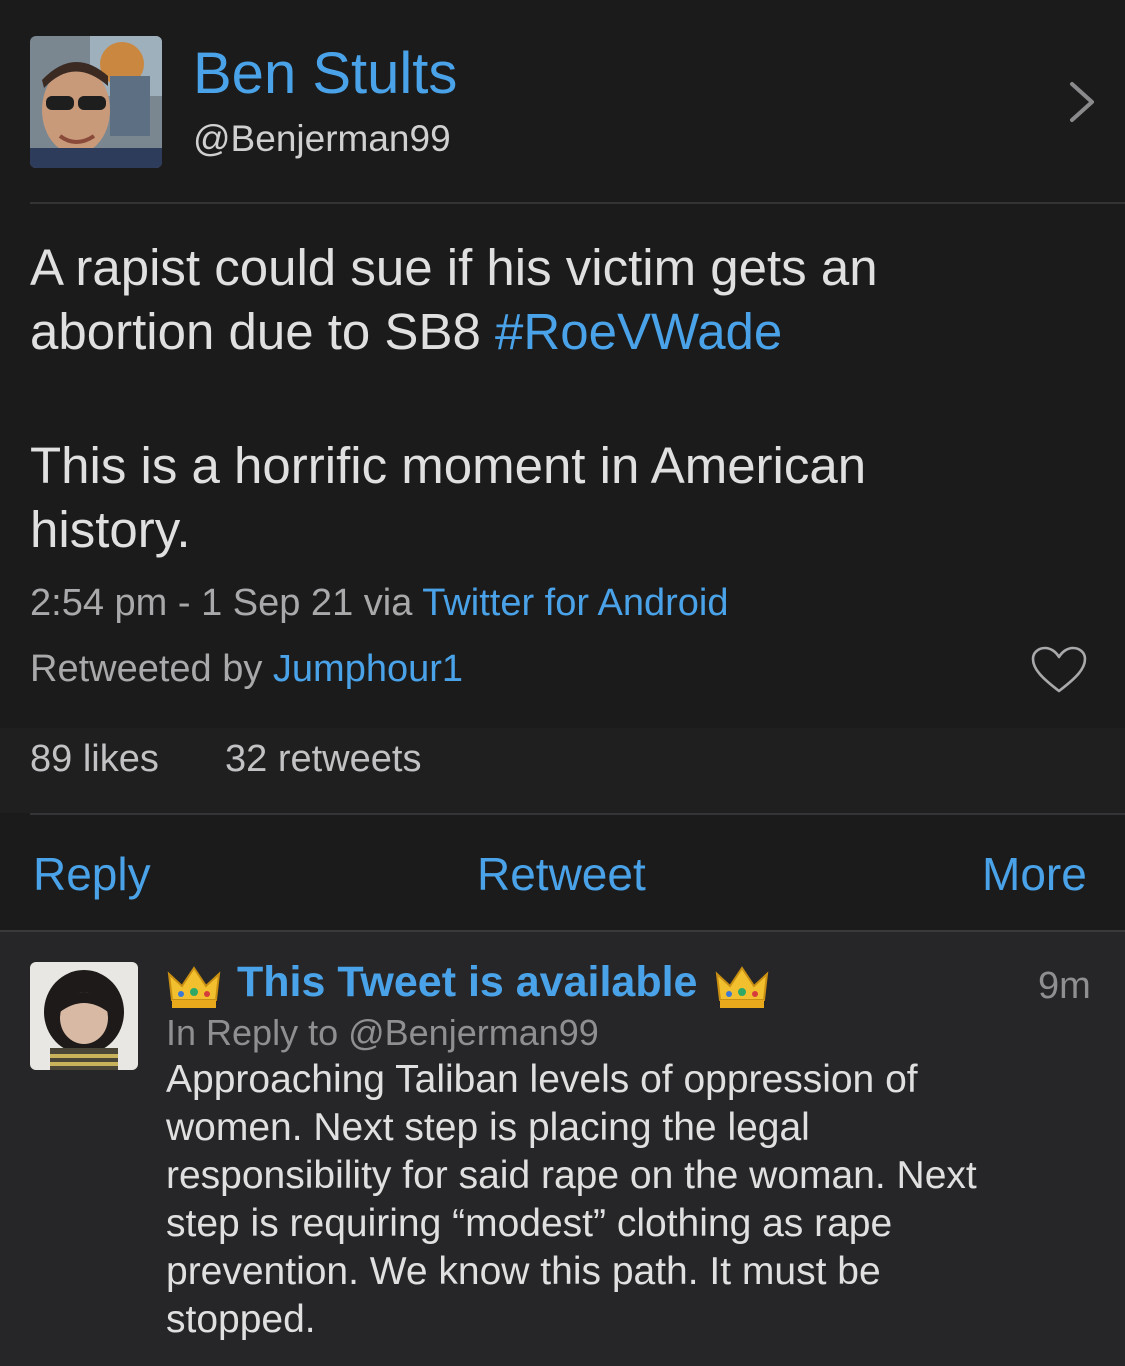 The height and width of the screenshot is (1366, 1125). I want to click on tweet-text-span: abortion due to SB8, so click(263, 331).